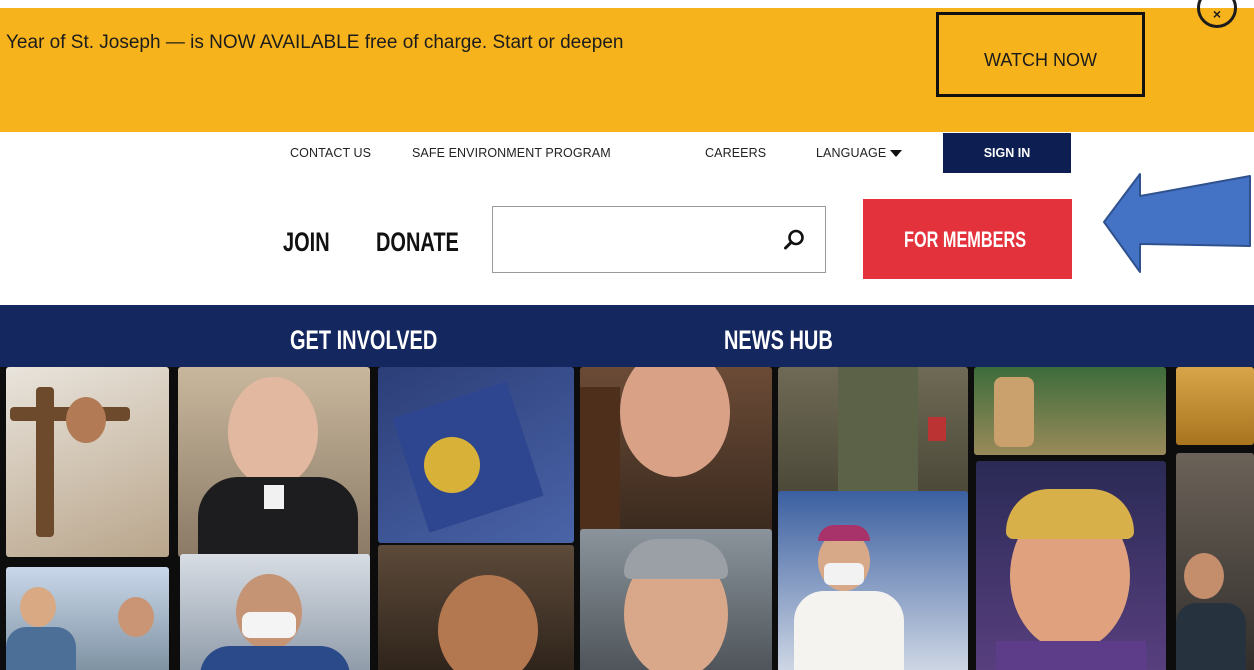 The width and height of the screenshot is (1254, 670). I want to click on nav-get-involved: GET INVOLVED, so click(389, 340).